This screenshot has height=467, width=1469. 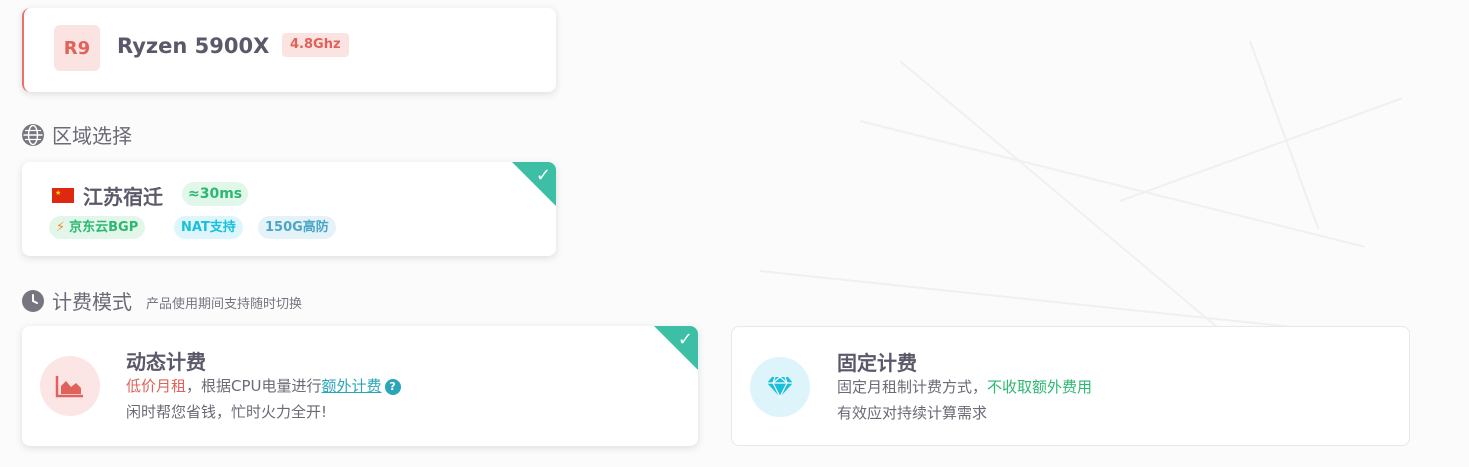 I want to click on price-highlight: 低价月租, so click(x=156, y=386).